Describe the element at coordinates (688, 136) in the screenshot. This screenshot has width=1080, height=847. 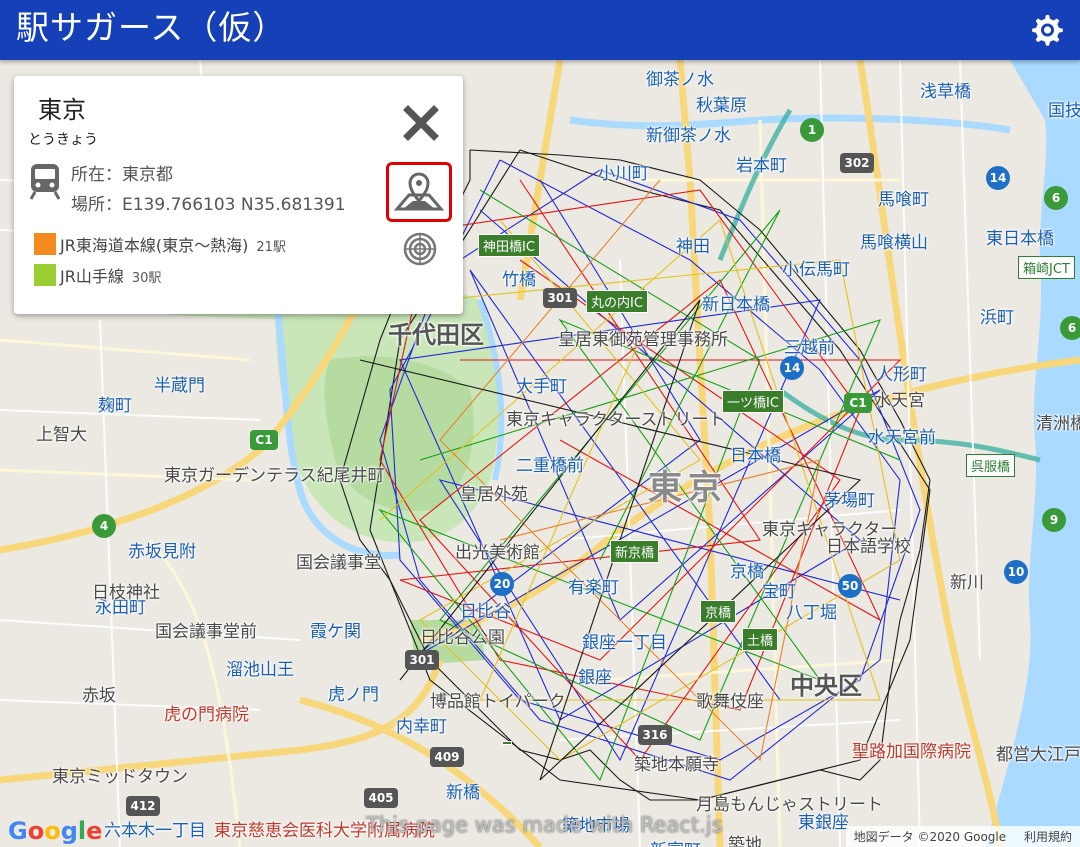
I see `map-label: 新御茶ノ水` at that location.